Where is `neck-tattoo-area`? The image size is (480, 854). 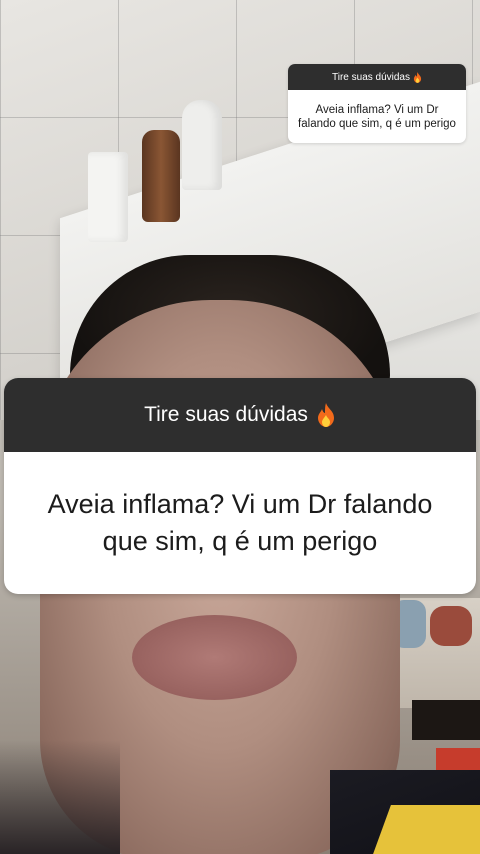 neck-tattoo-area is located at coordinates (60, 797).